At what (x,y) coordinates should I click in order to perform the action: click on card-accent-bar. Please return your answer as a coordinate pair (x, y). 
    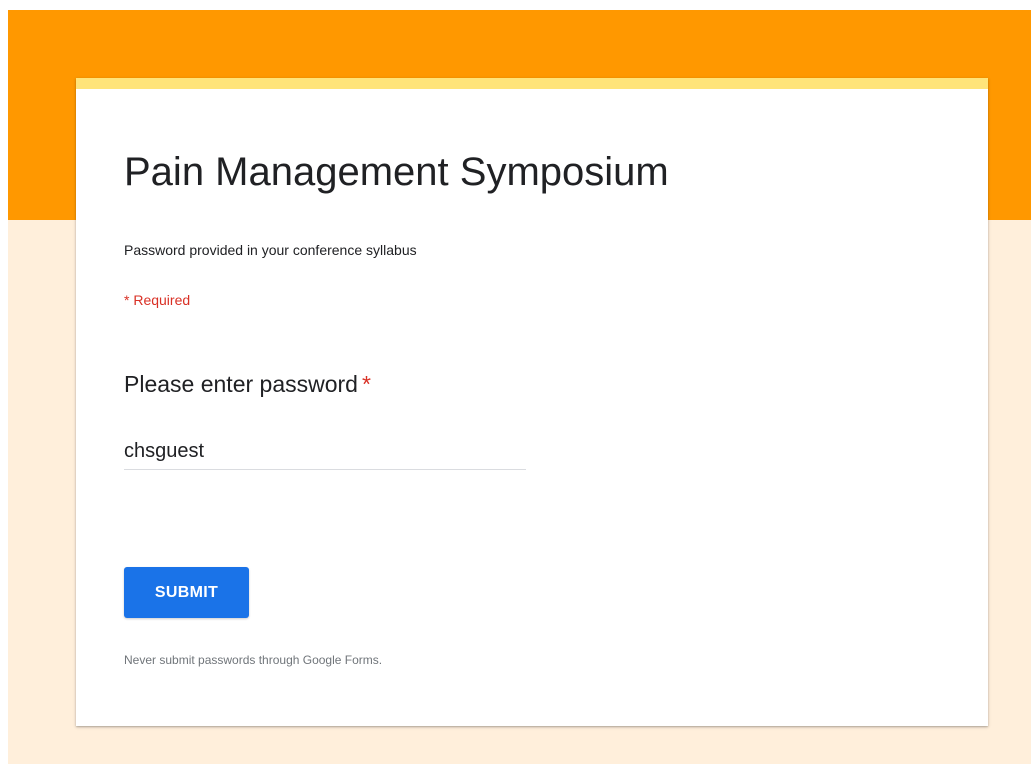
    Looking at the image, I should click on (532, 83).